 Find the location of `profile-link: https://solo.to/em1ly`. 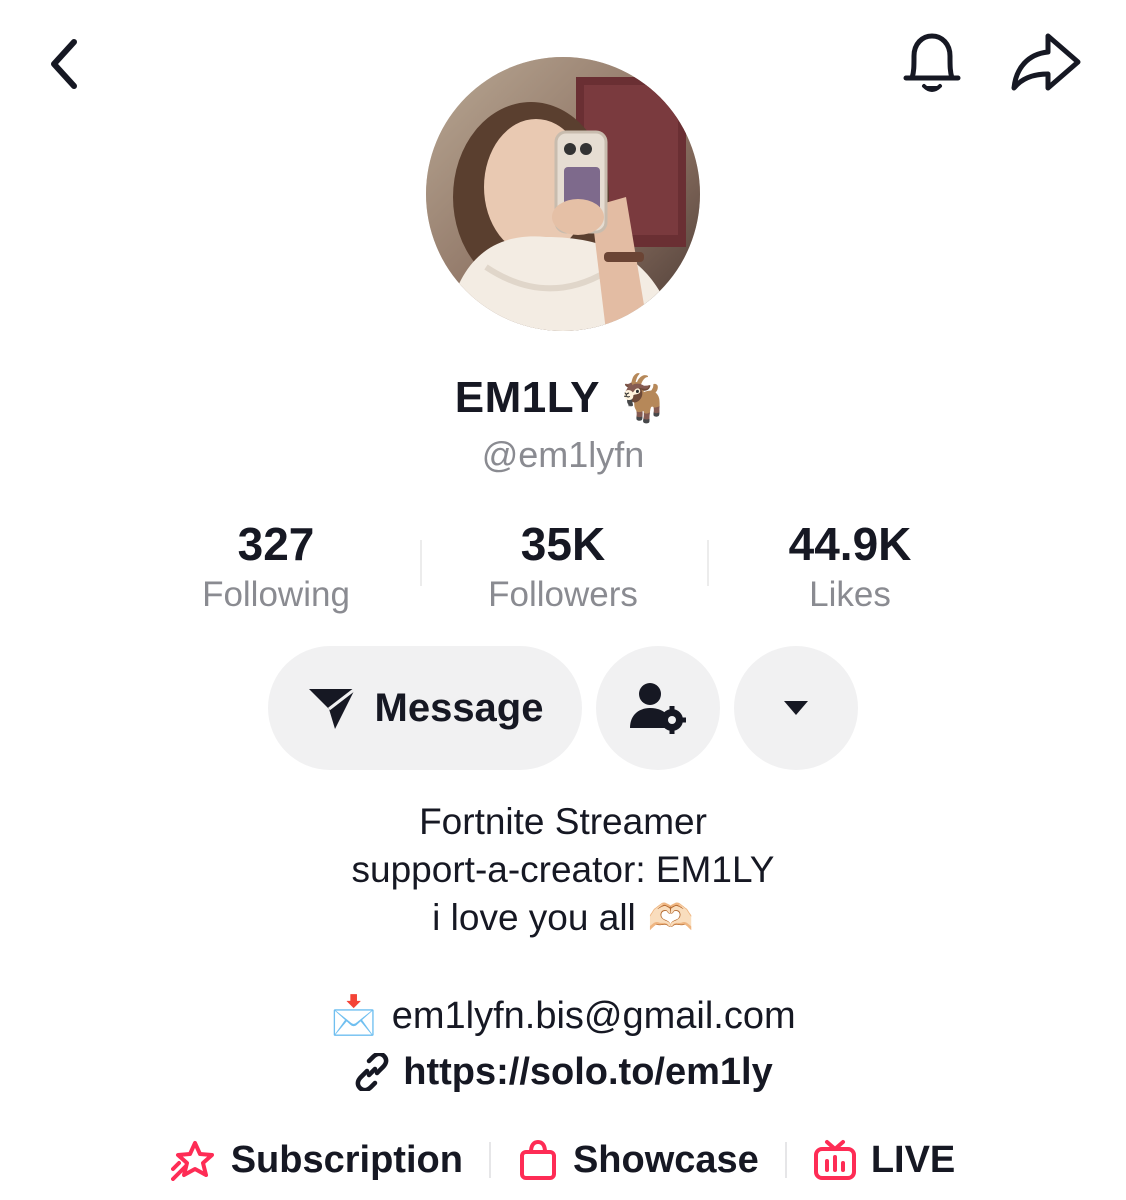

profile-link: https://solo.to/em1ly is located at coordinates (563, 1072).